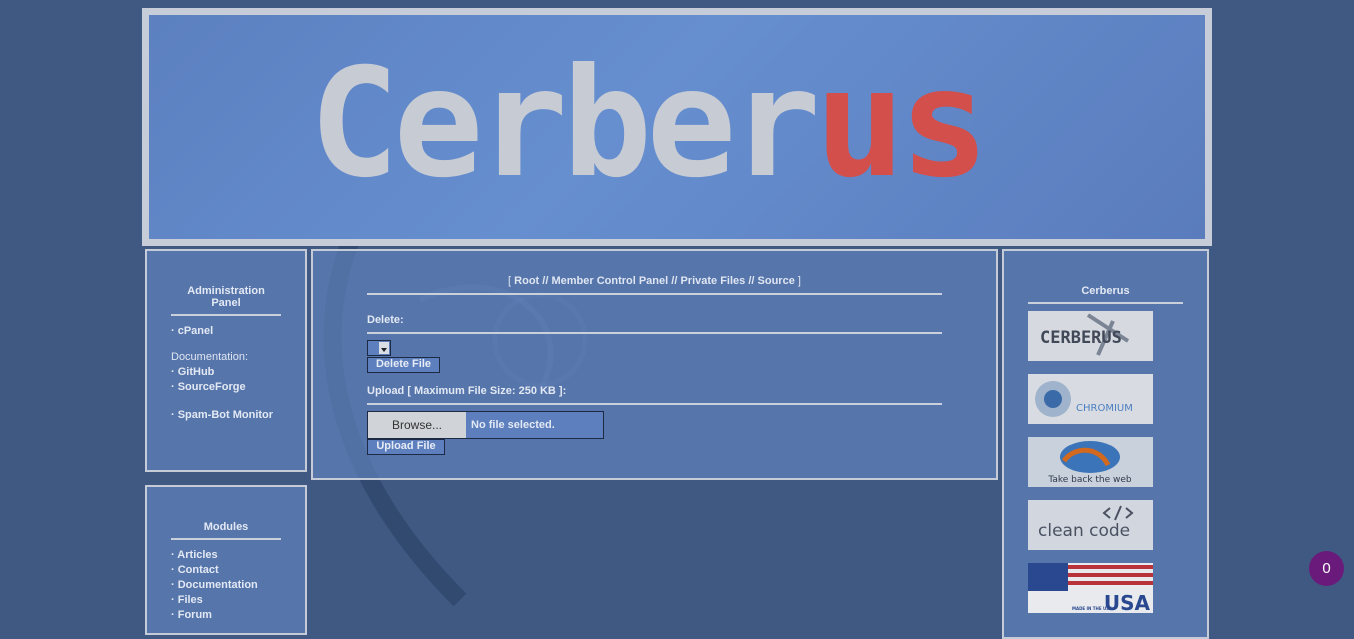 Image resolution: width=1354 pixels, height=639 pixels. Describe the element at coordinates (238, 615) in the screenshot. I see `module-forum: · Forum` at that location.